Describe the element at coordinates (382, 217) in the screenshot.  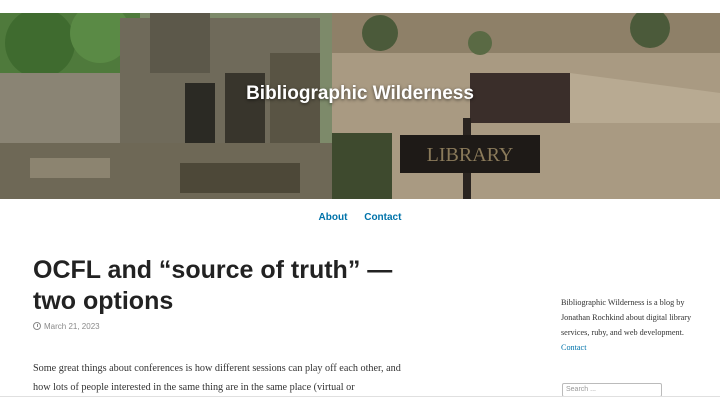
I see `menu-item-contact: Contact` at that location.